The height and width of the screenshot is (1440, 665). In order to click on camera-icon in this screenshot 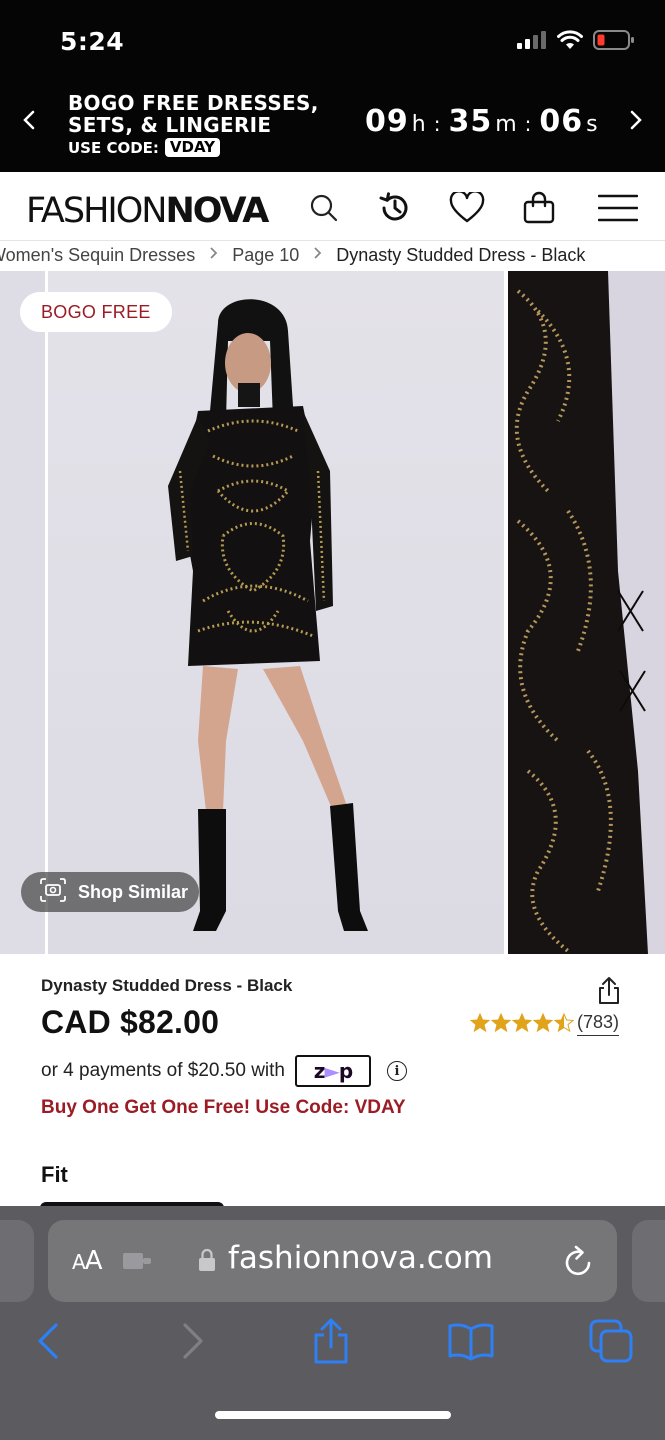, I will do `click(53, 892)`.